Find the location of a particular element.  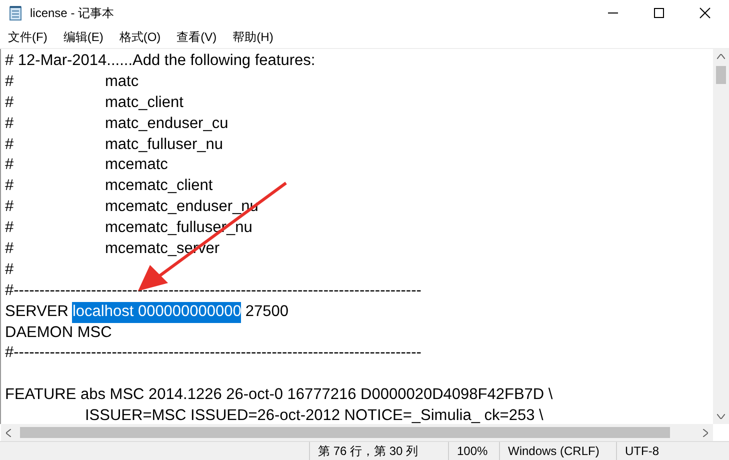

text-line: matc_fulluser_nu is located at coordinates (164, 144).